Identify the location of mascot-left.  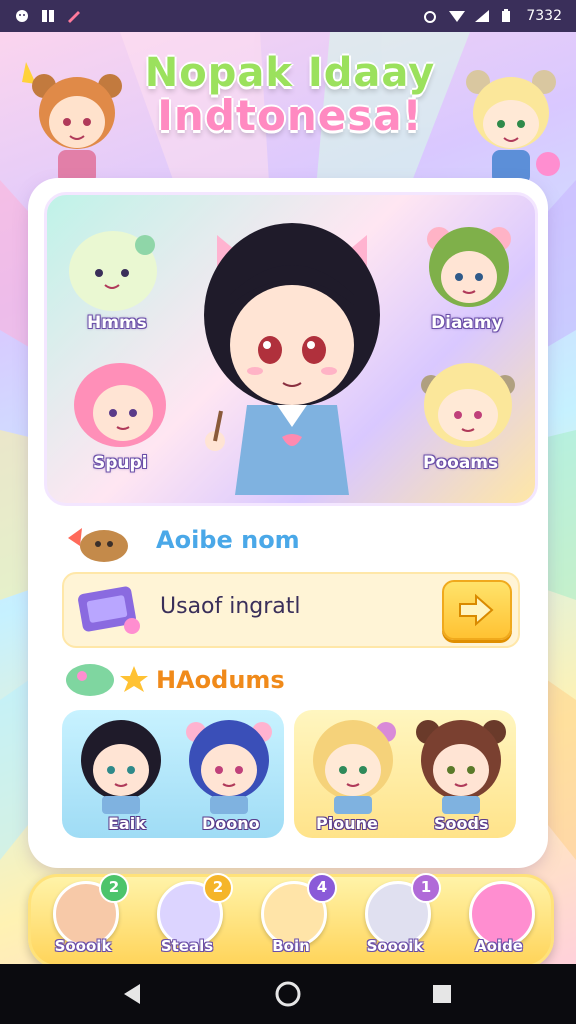
(77, 130).